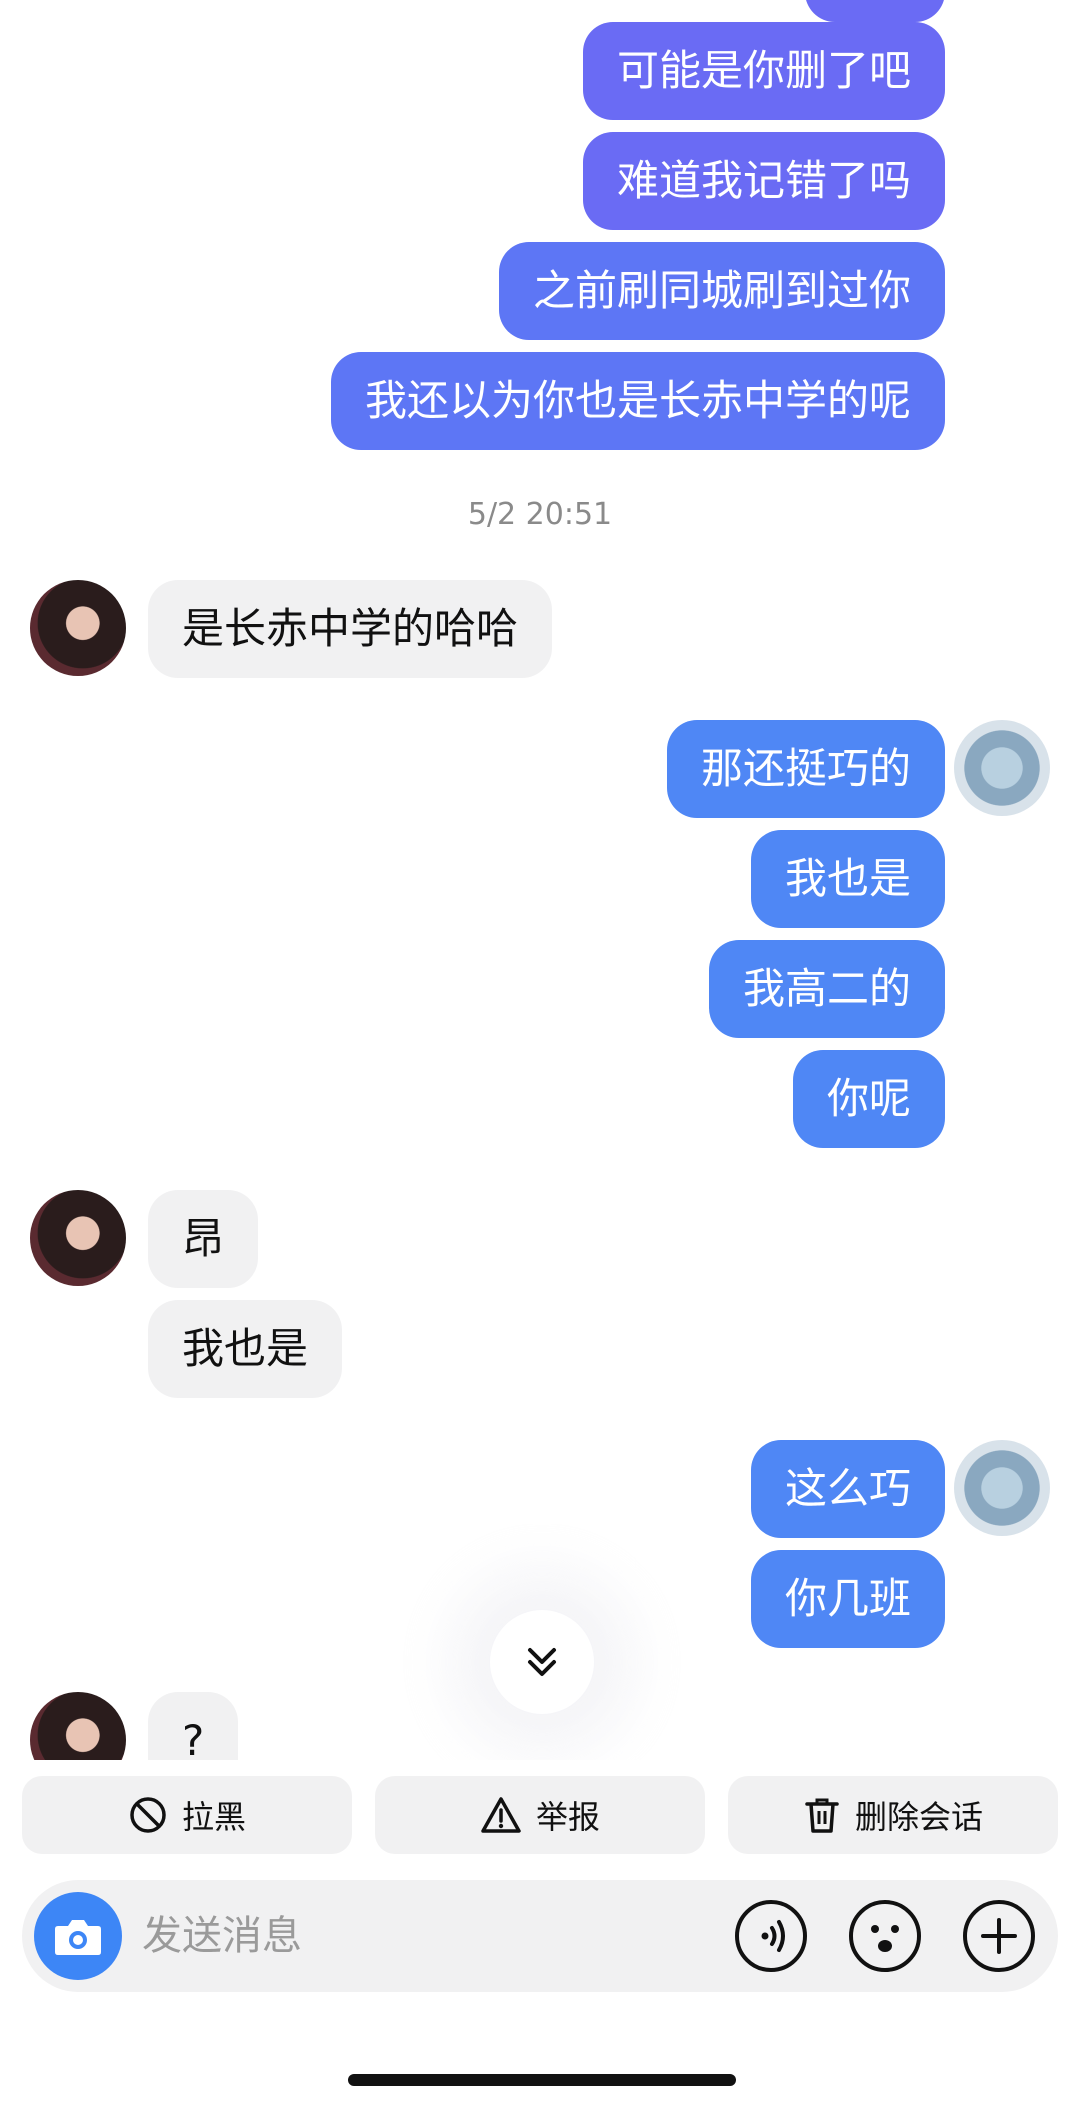 Image resolution: width=1080 pixels, height=2128 pixels. What do you see at coordinates (763, 71) in the screenshot?
I see `message-bubble-outgoing: 可能是你删了吧` at bounding box center [763, 71].